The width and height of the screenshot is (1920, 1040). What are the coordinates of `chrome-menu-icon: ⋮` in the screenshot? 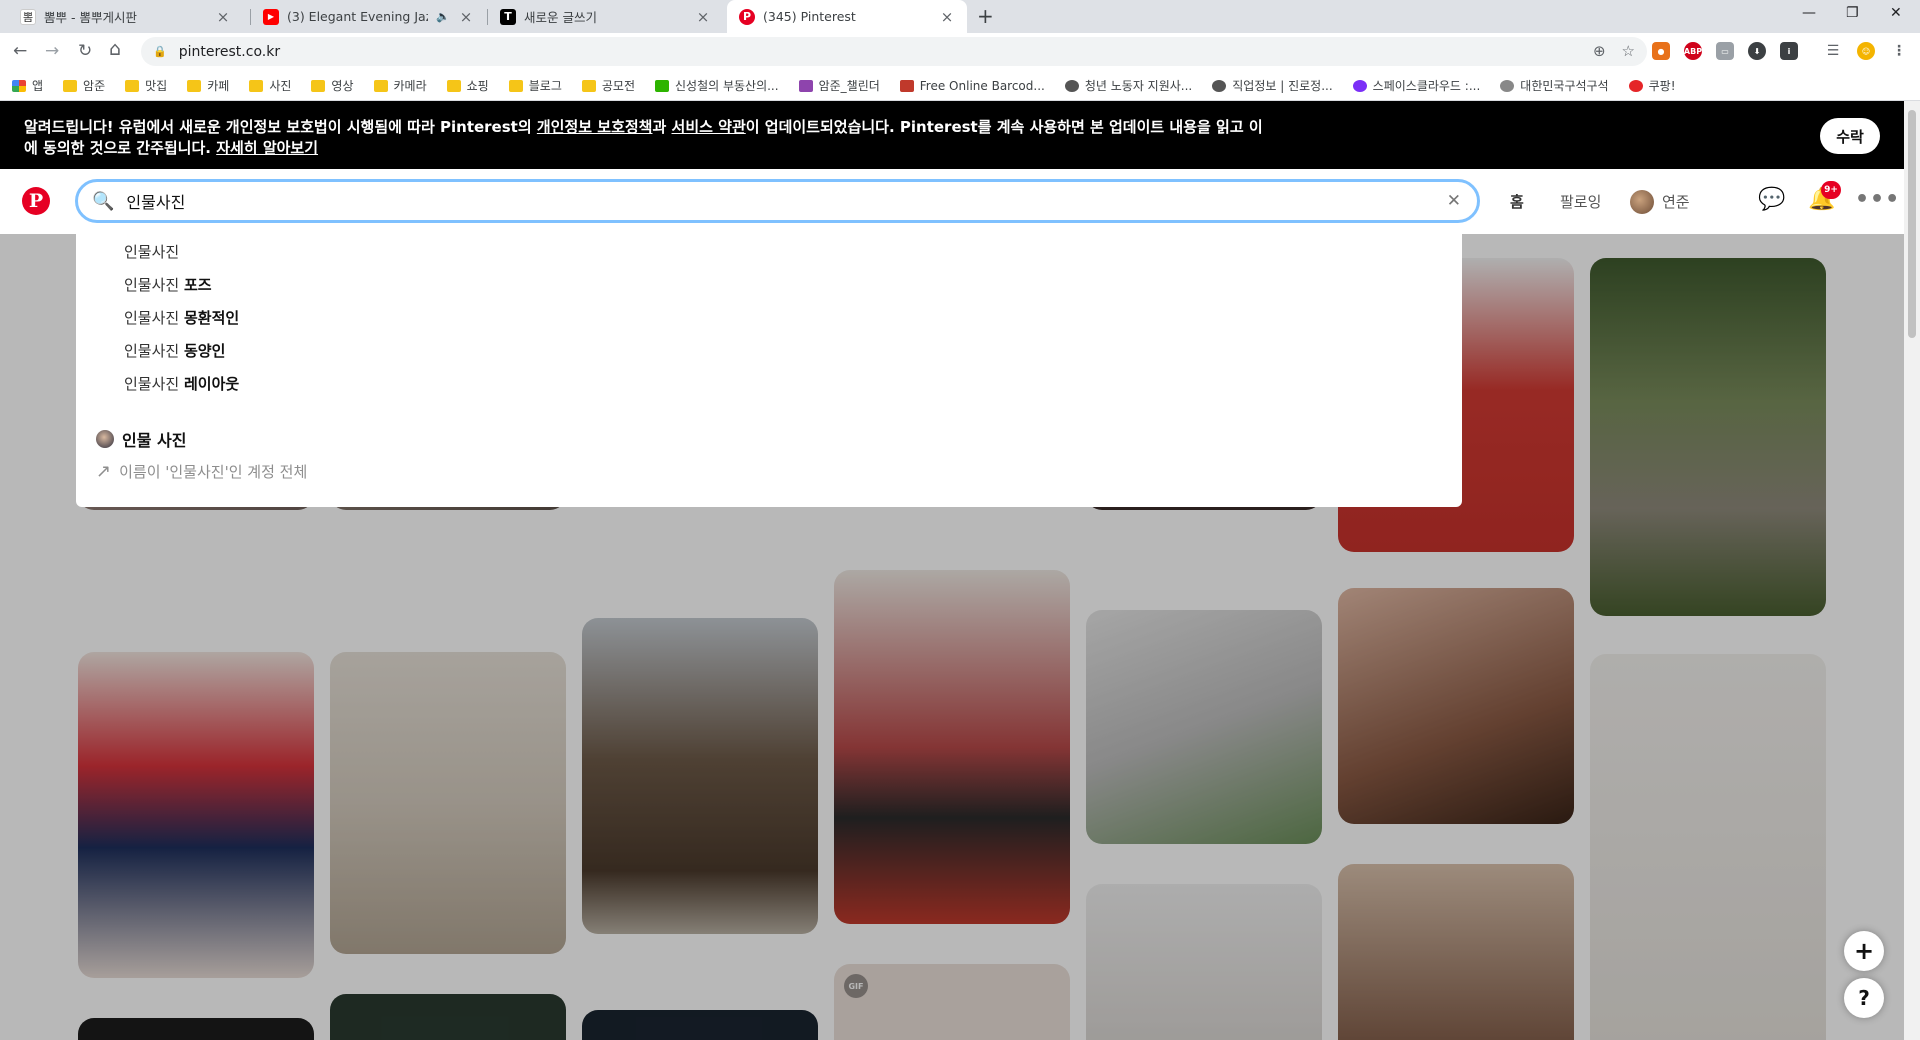 It's located at (1899, 51).